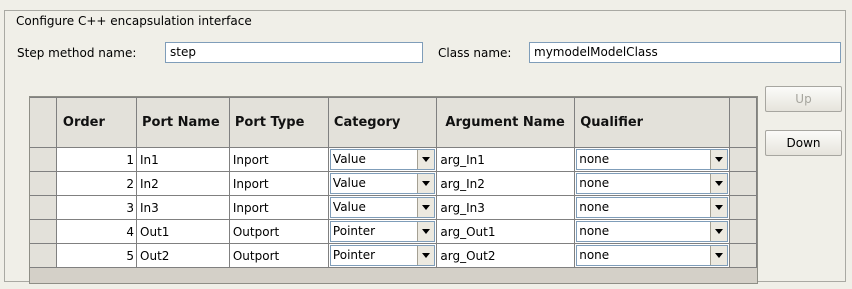  I want to click on order-cell: 3, so click(96, 207).